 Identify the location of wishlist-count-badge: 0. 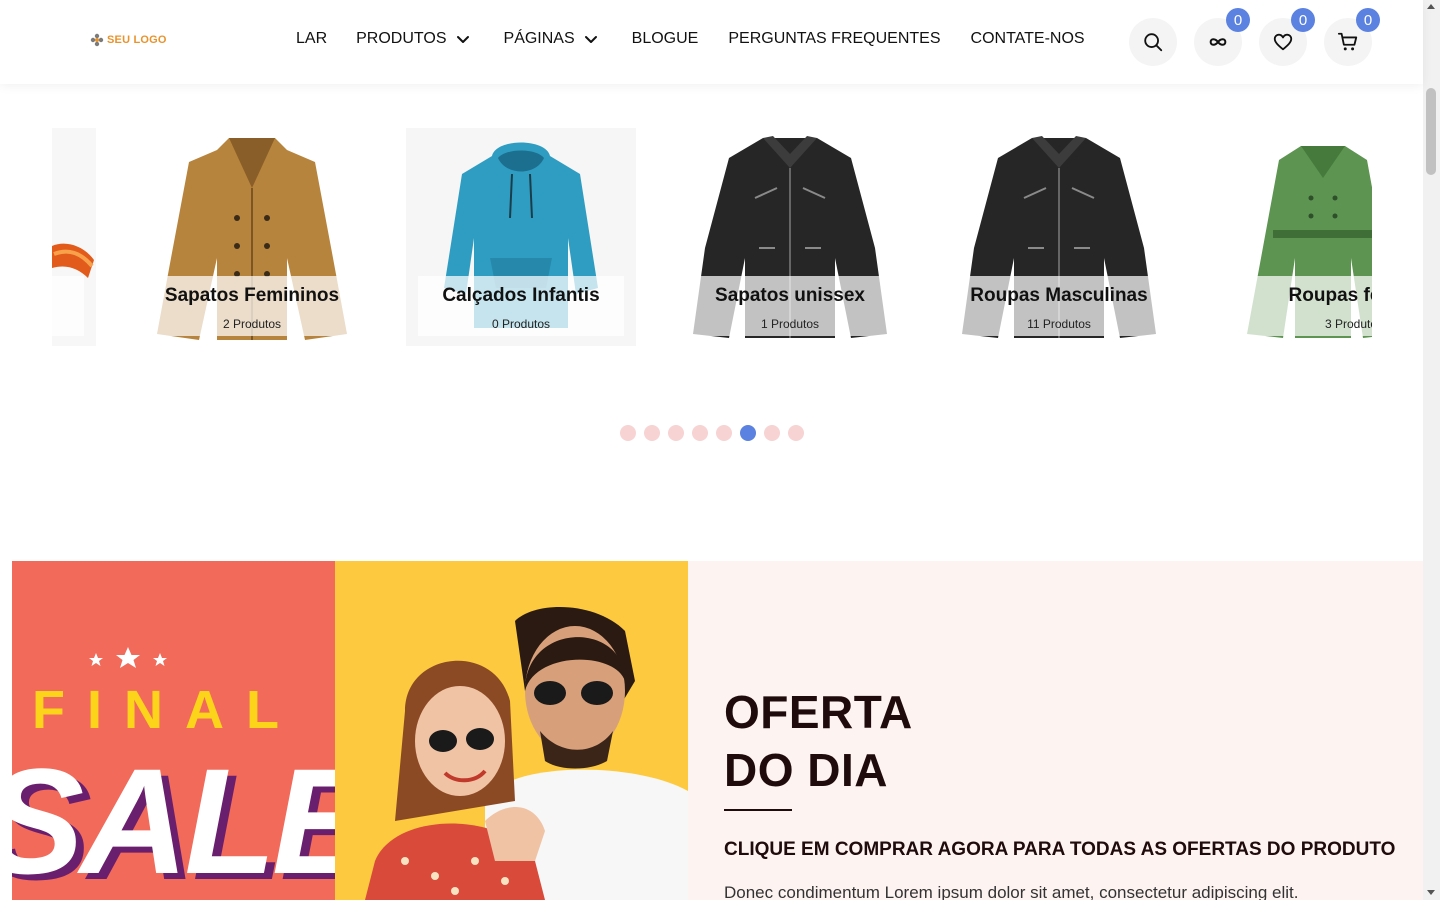
(1303, 20).